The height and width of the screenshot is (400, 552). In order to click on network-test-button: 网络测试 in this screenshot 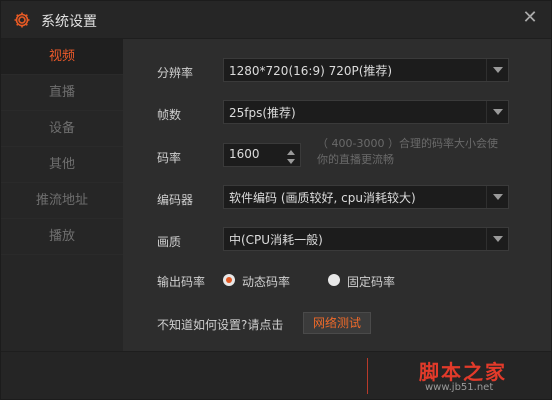, I will do `click(337, 323)`.